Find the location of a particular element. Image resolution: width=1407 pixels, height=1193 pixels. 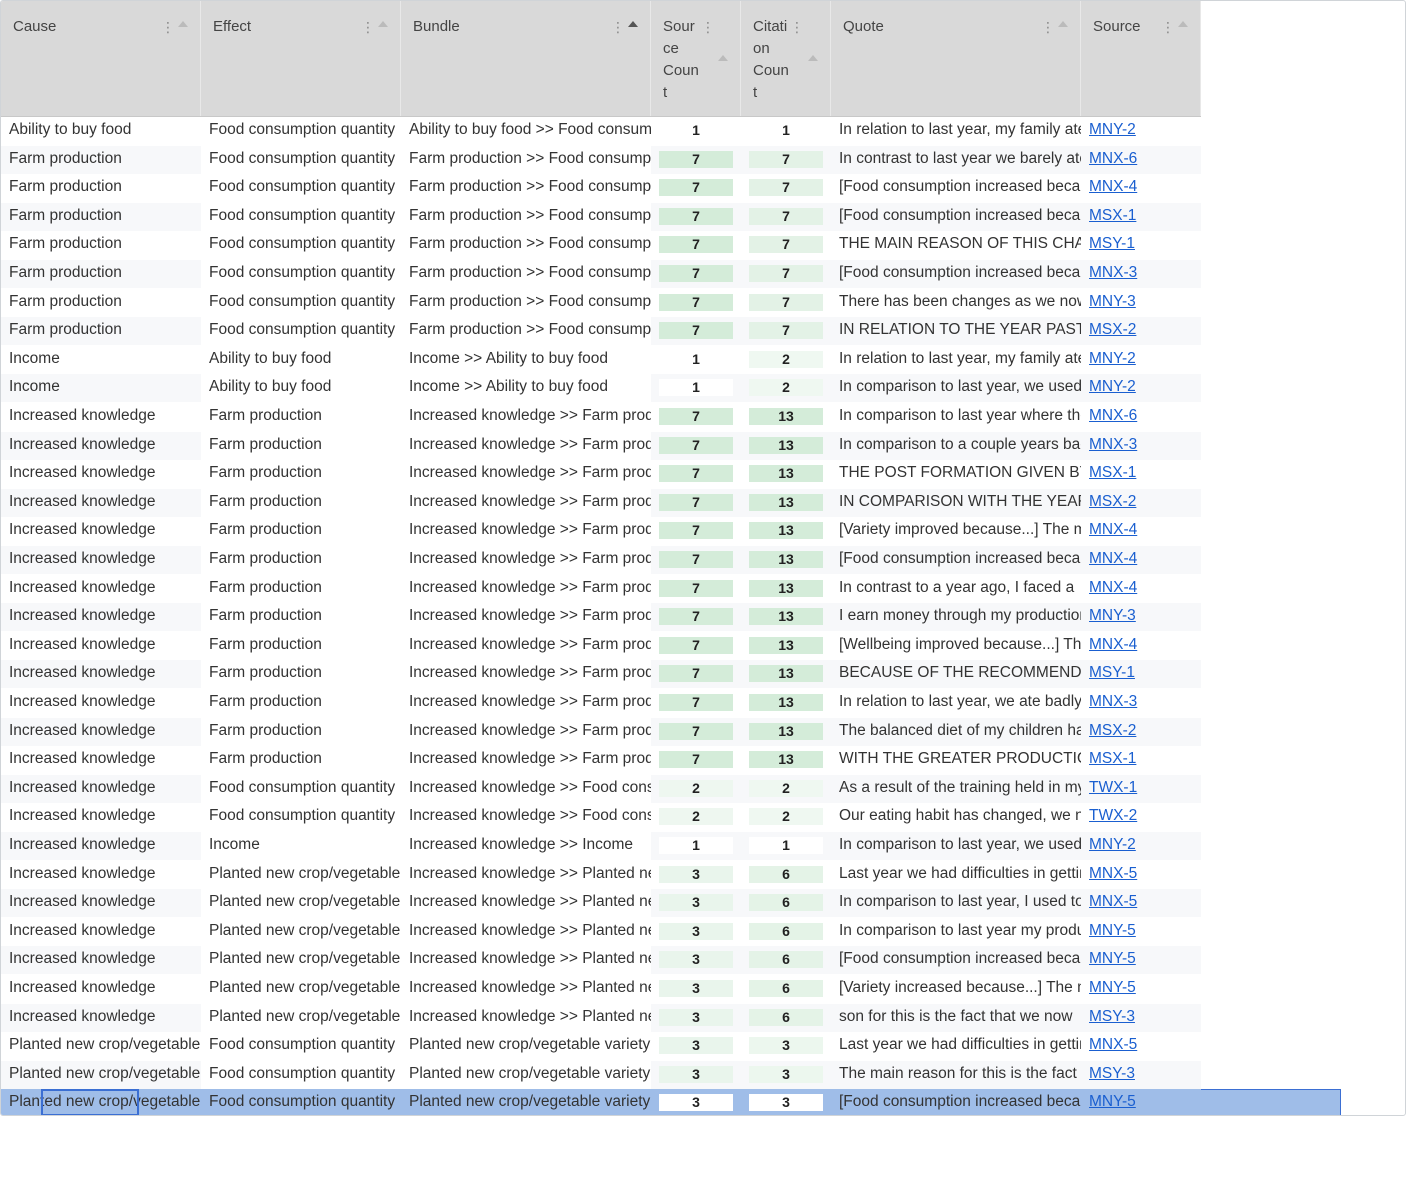

cell-quote: In relation to last year, we ate badly is located at coordinates (956, 703).